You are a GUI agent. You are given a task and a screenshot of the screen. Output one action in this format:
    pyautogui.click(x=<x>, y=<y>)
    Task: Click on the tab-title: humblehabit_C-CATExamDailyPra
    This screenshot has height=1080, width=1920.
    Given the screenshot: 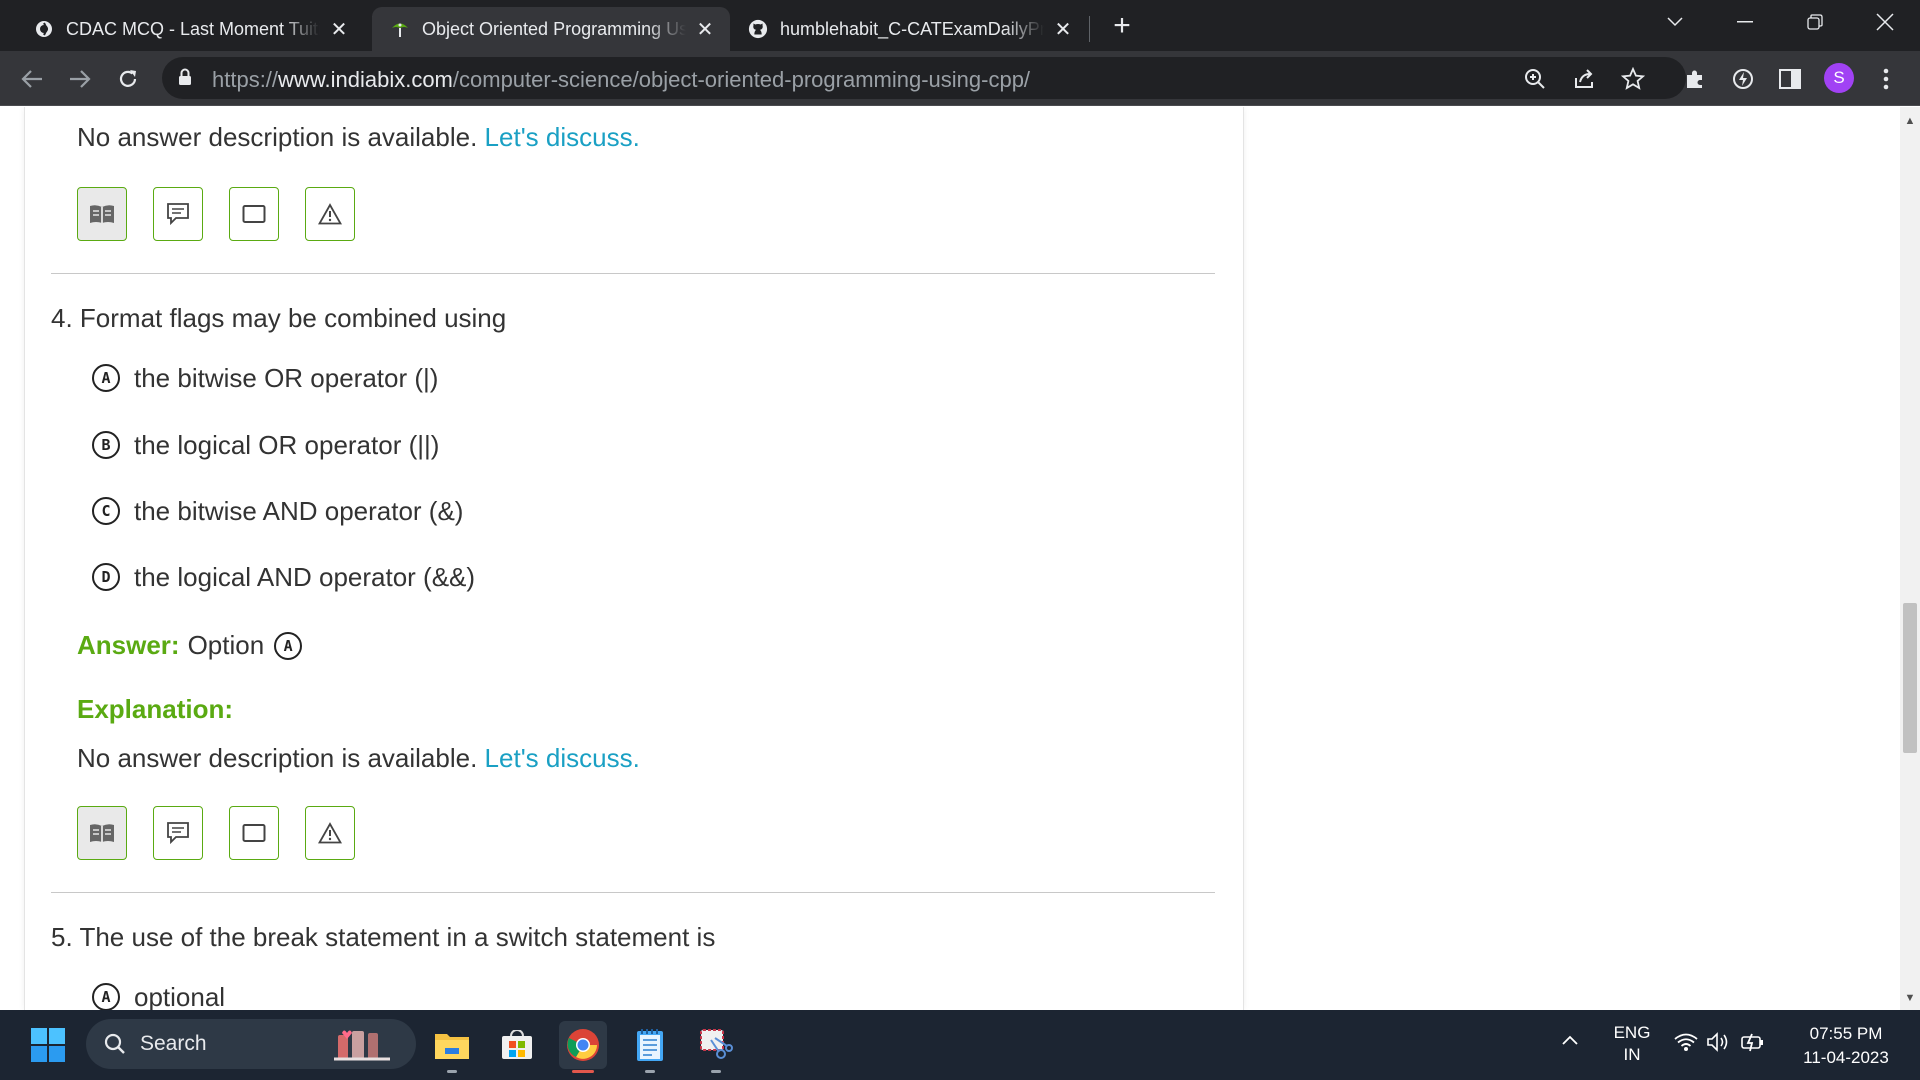 What is the action you would take?
    pyautogui.click(x=912, y=28)
    